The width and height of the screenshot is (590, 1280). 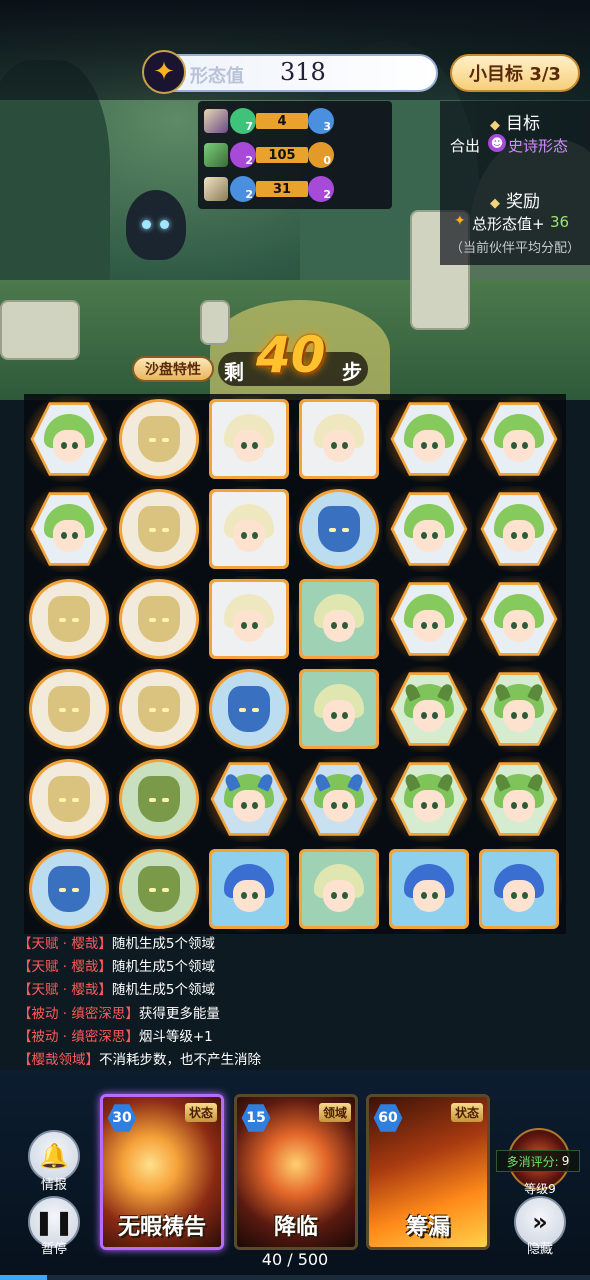 I want to click on bluebeast-portrait-icon, so click(x=69, y=889).